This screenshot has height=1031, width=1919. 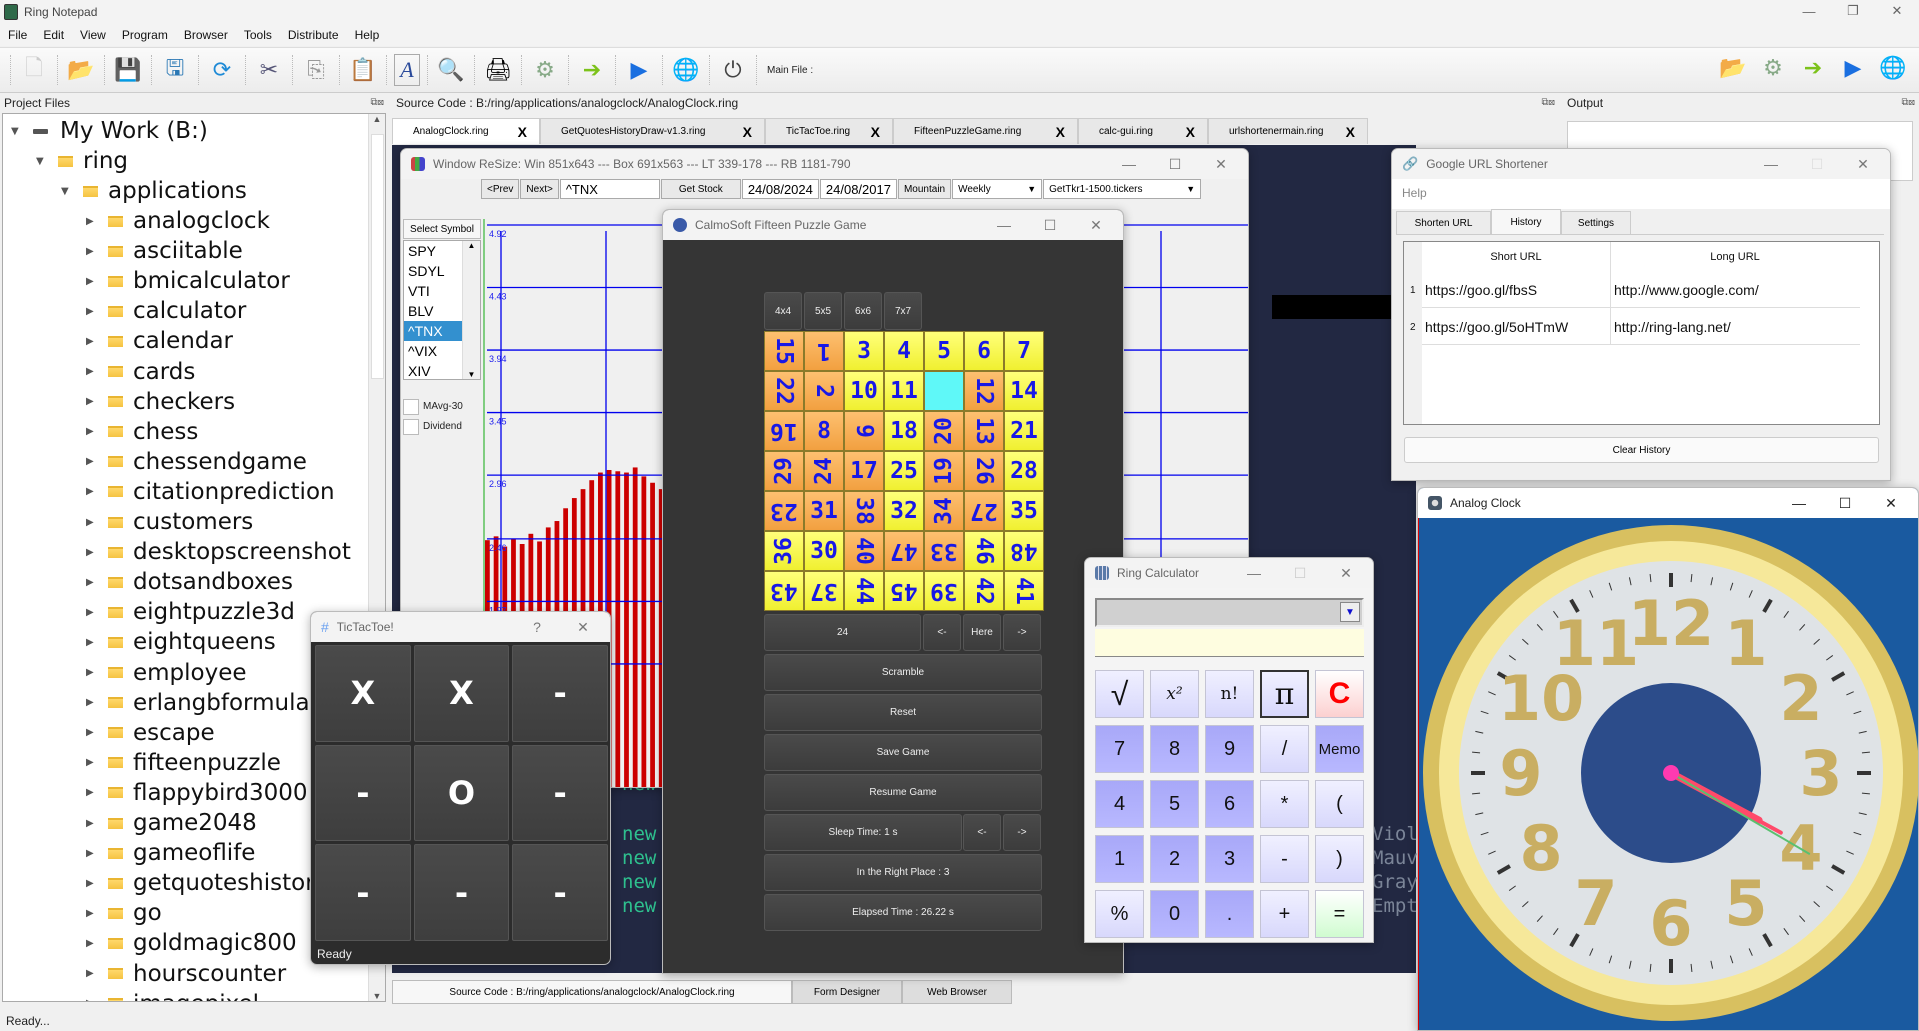 What do you see at coordinates (944, 551) in the screenshot?
I see `puzzle-tile: 33` at bounding box center [944, 551].